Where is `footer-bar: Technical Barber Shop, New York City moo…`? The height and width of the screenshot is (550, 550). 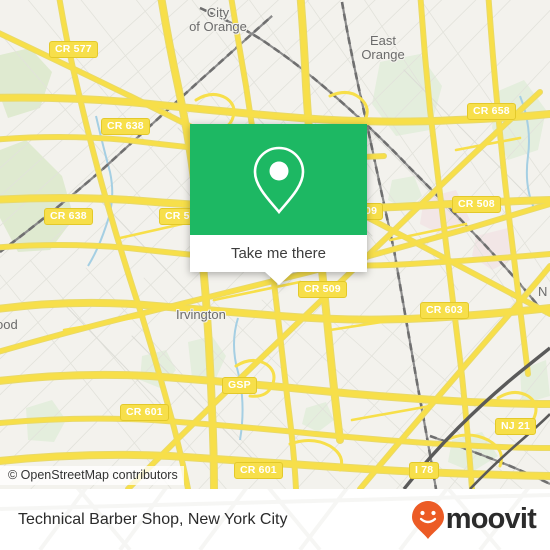 footer-bar: Technical Barber Shop, New York City moo… is located at coordinates (275, 519).